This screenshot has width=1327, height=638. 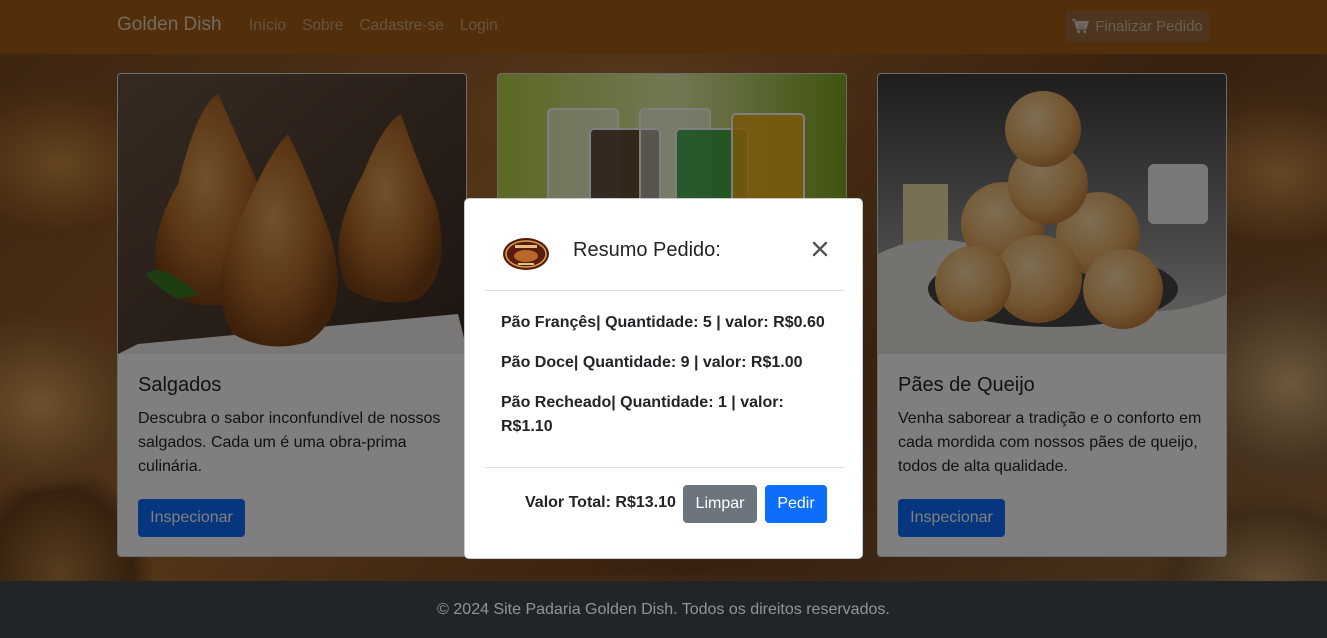 I want to click on modal-header: Resumo Pedido:, so click(x=664, y=245).